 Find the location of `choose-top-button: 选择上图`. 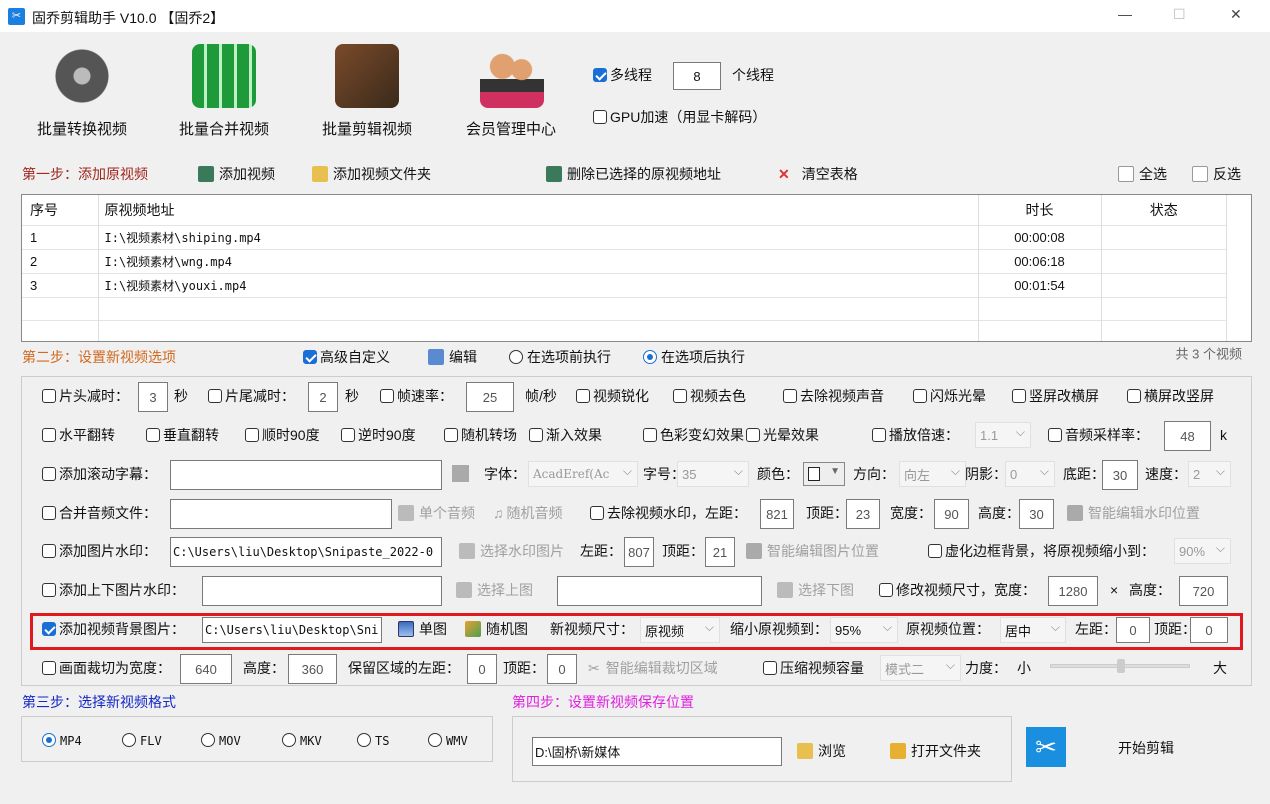

choose-top-button: 选择上图 is located at coordinates (494, 590).